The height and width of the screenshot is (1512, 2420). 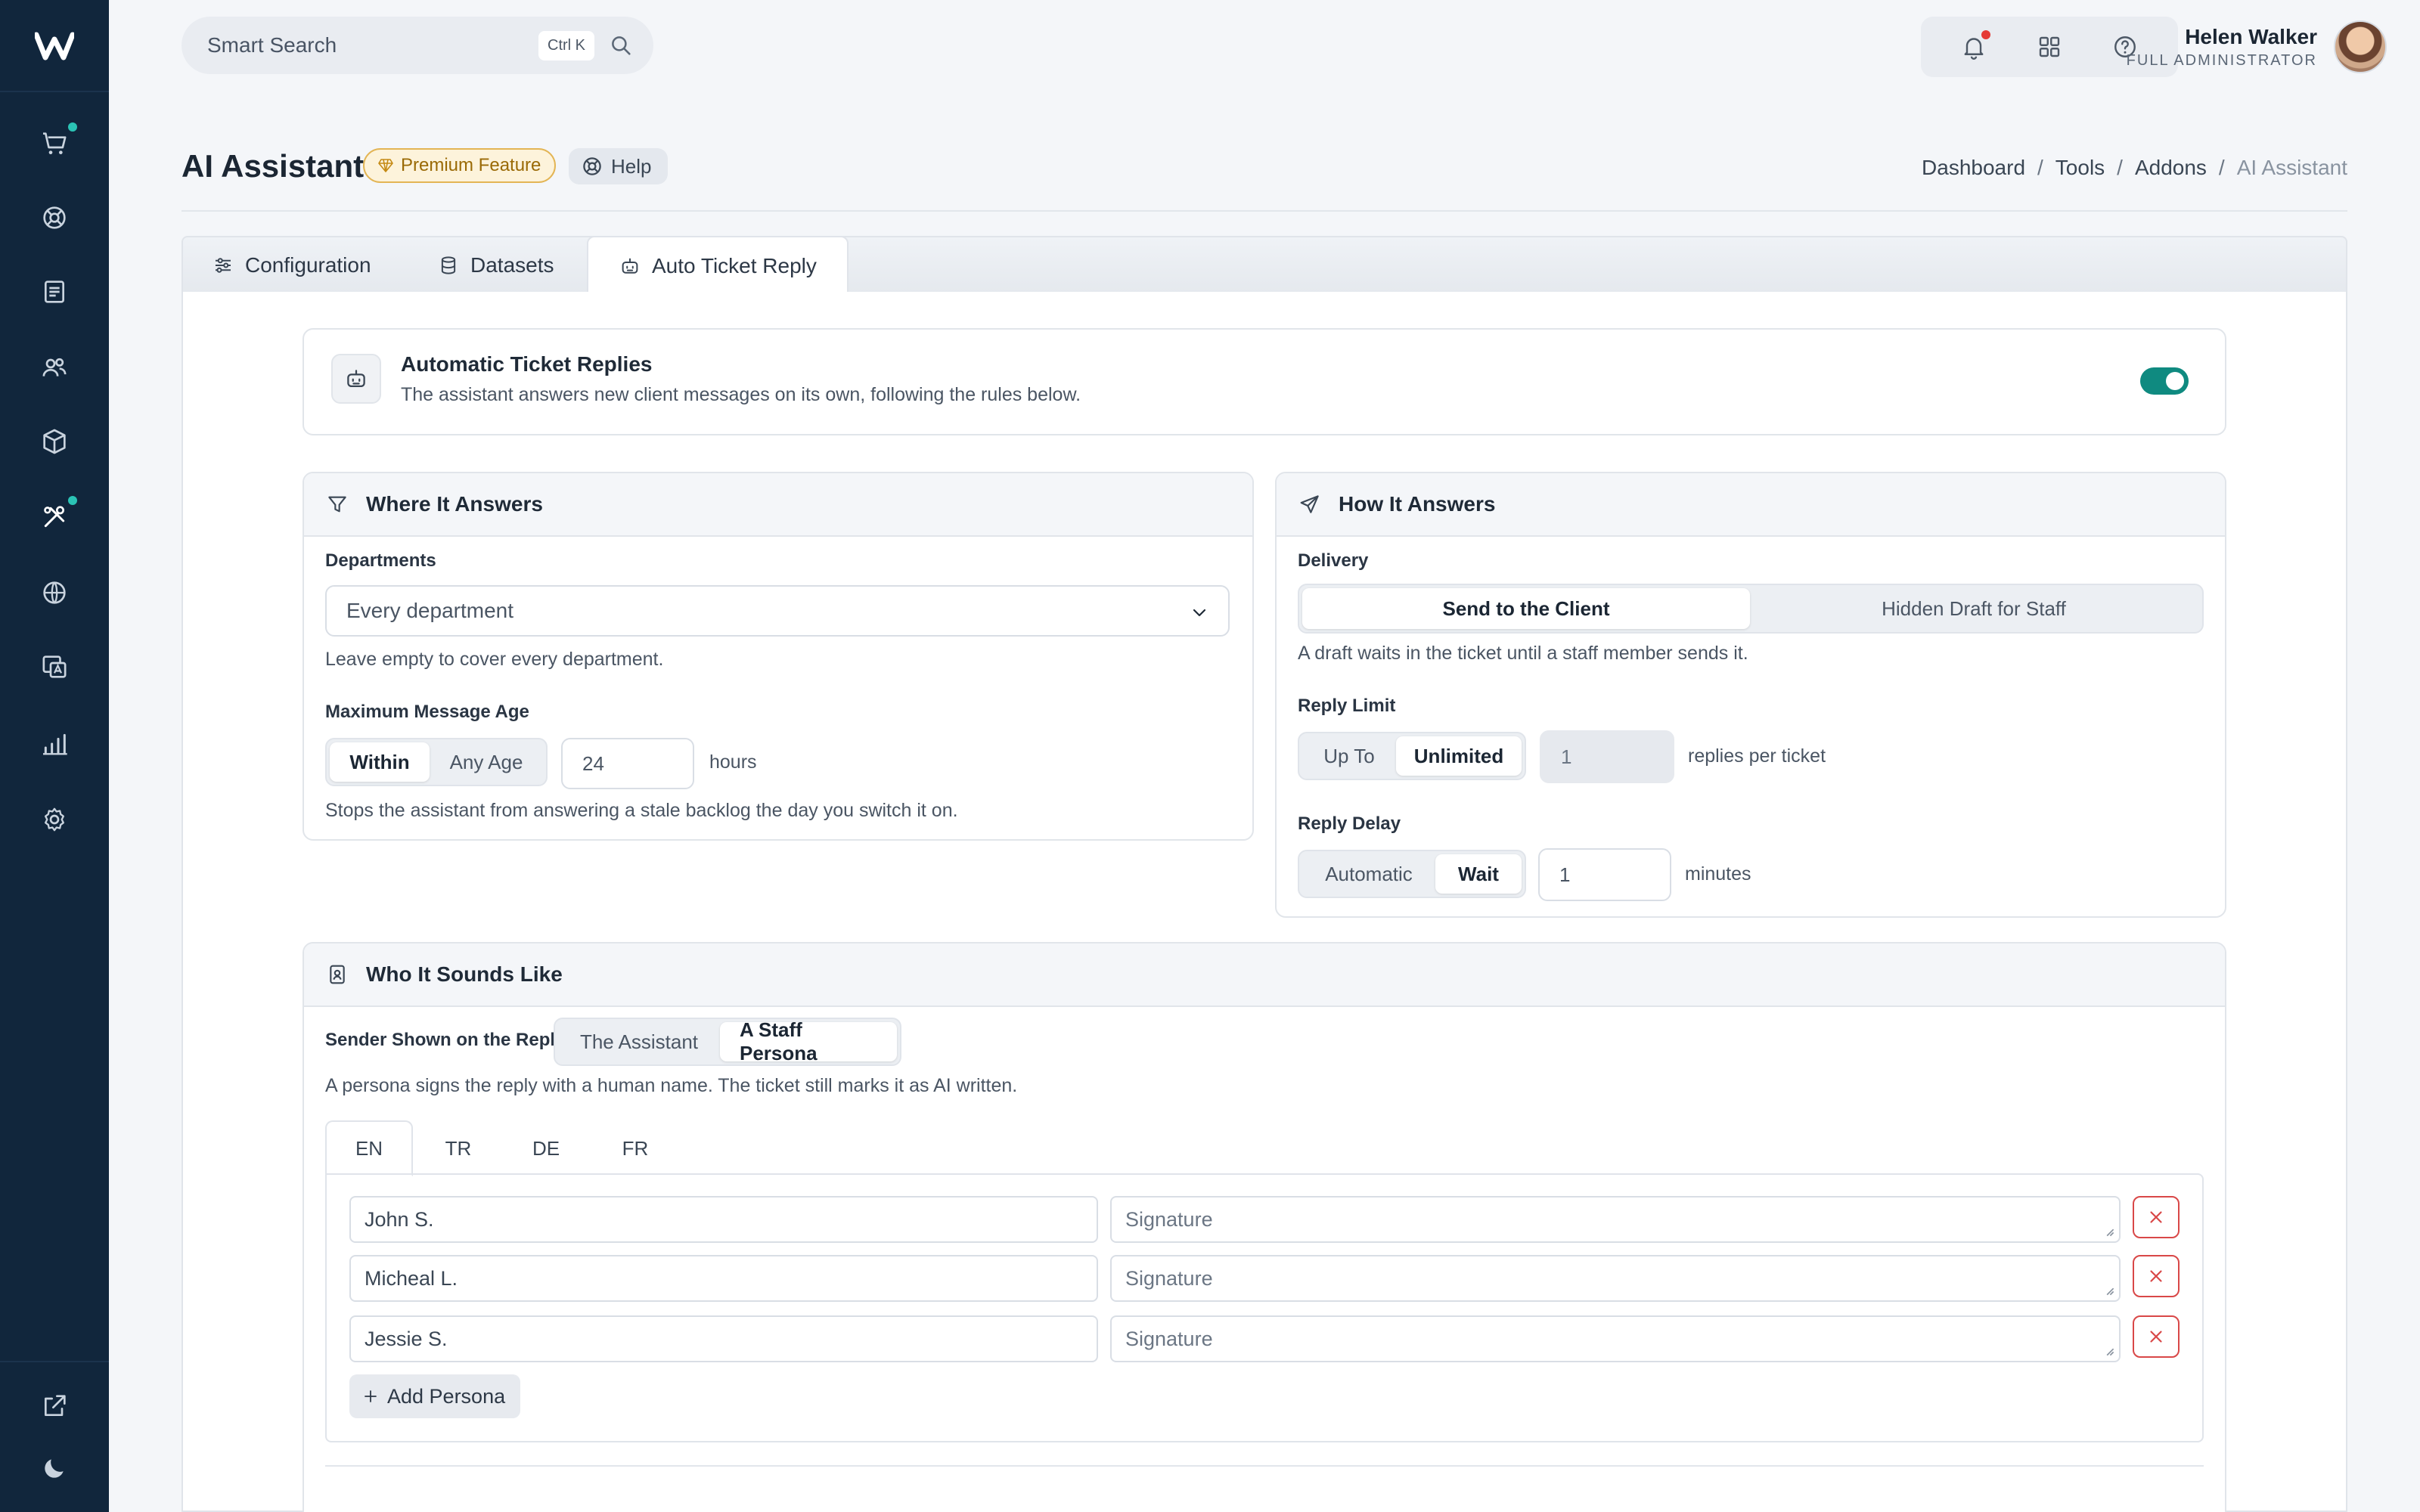 What do you see at coordinates (2257, 47) in the screenshot?
I see `user-menu: Helen Walker FULL ADMINISTRATOR` at bounding box center [2257, 47].